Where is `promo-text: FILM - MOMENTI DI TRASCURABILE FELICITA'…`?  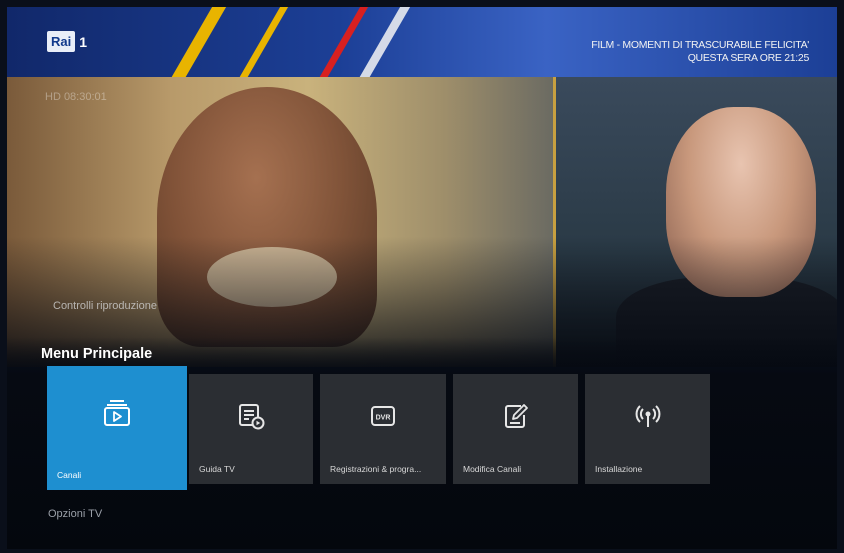 promo-text: FILM - MOMENTI DI TRASCURABILE FELICITA'… is located at coordinates (700, 52).